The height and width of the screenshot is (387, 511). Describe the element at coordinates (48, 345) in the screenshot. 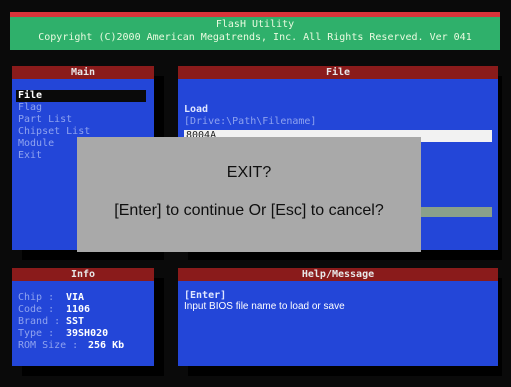

I see `info-label-rom-size: ROM Size :` at that location.